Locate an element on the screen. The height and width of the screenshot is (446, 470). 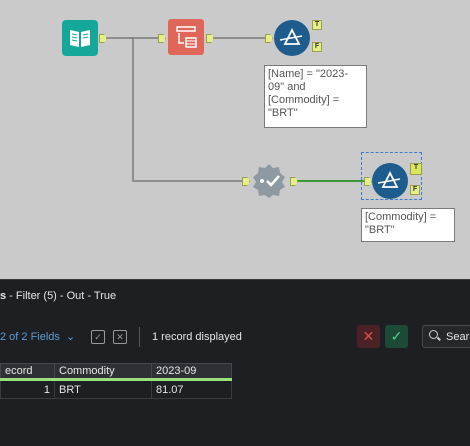
search-label: Sear is located at coordinates (458, 337).